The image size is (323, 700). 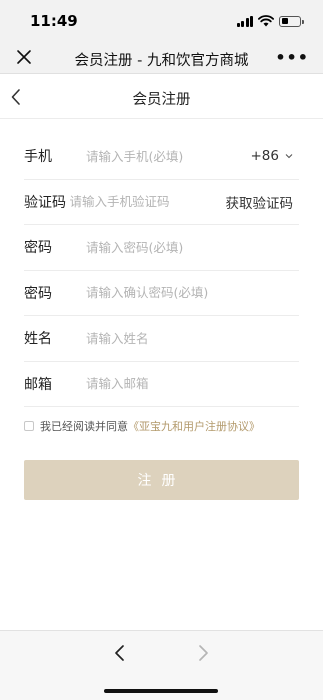 What do you see at coordinates (147, 202) in the screenshot?
I see `verification-code-input` at bounding box center [147, 202].